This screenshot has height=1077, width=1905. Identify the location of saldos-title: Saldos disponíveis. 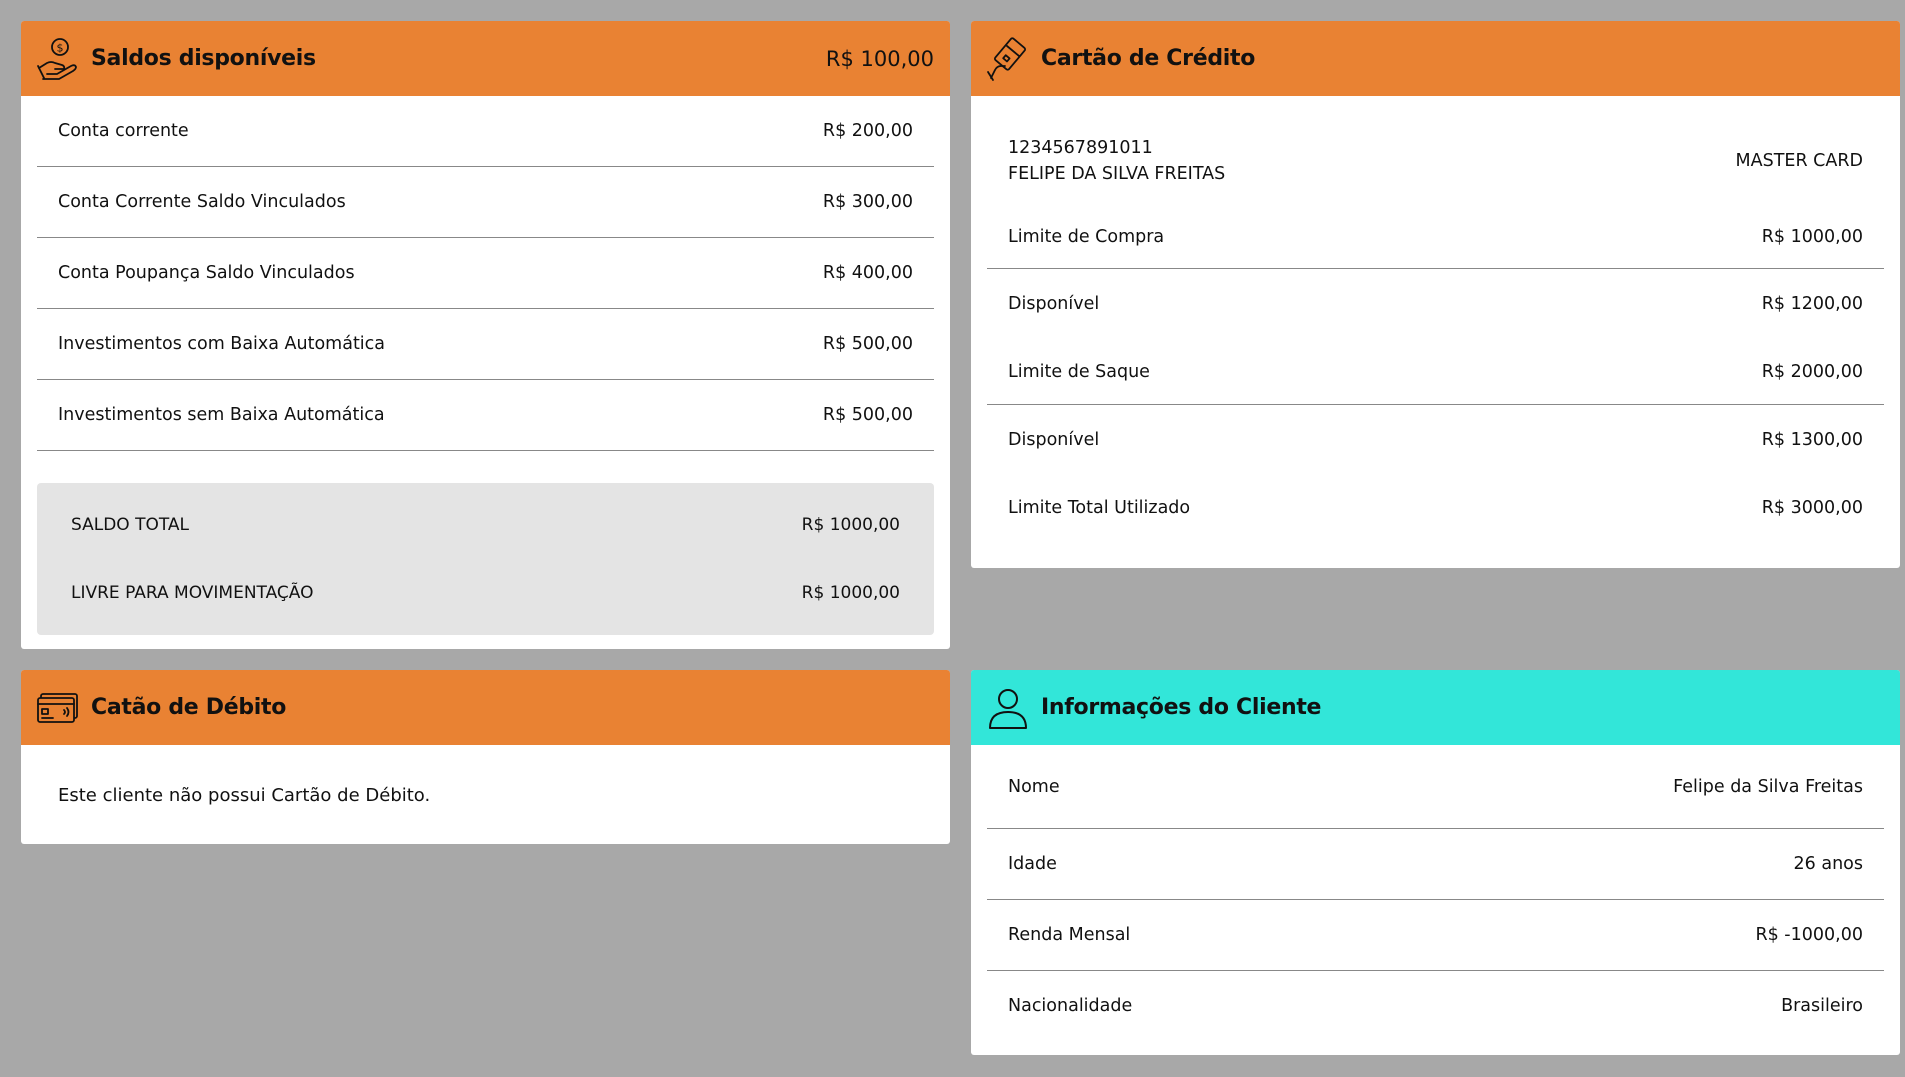
(203, 58).